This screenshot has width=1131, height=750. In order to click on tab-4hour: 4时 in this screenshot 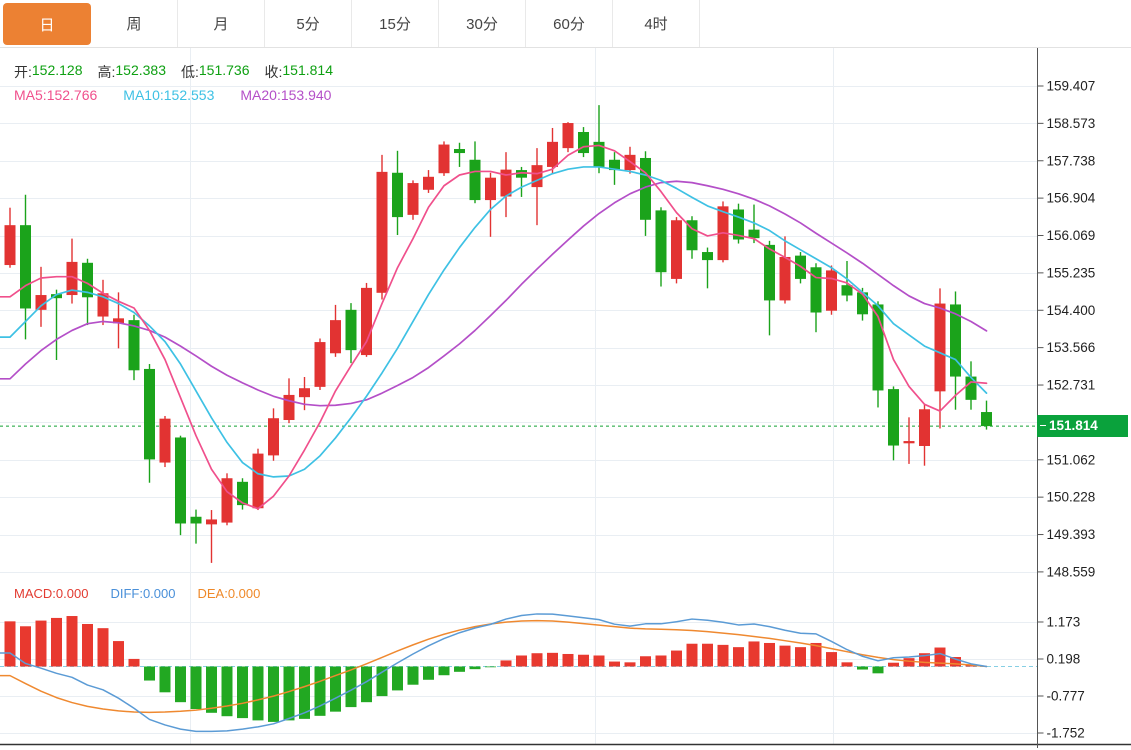, I will do `click(656, 23)`.